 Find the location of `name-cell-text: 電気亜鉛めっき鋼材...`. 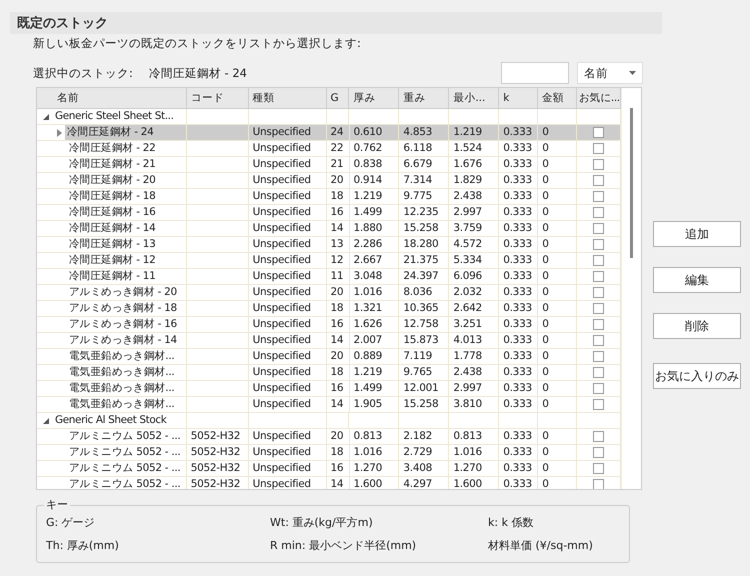

name-cell-text: 電気亜鉛めっき鋼材... is located at coordinates (122, 404).